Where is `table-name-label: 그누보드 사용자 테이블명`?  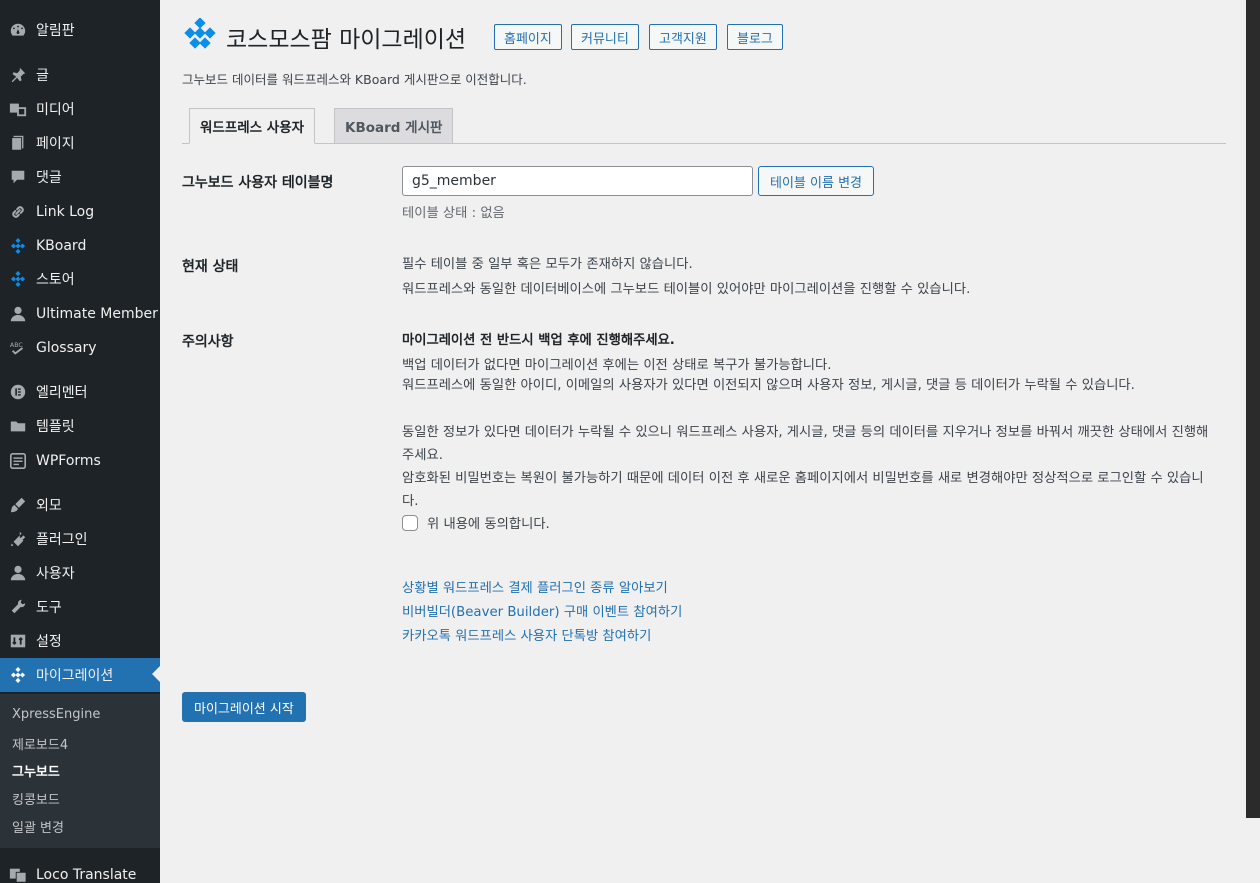
table-name-label: 그누보드 사용자 테이블명 is located at coordinates (258, 183).